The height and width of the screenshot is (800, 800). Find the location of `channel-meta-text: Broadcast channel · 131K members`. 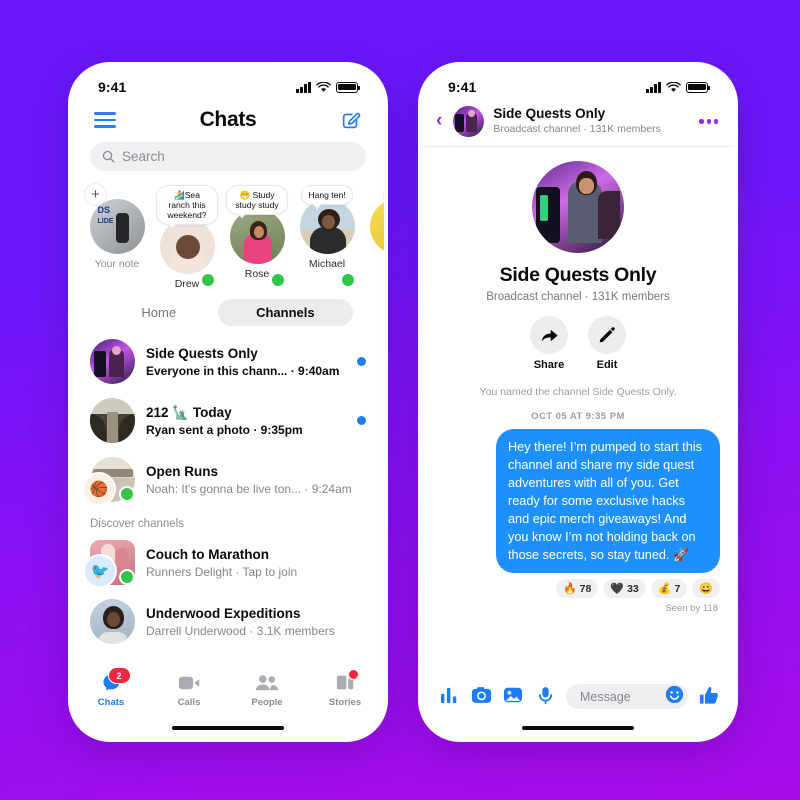

channel-meta-text: Broadcast channel · 131K members is located at coordinates (578, 297).